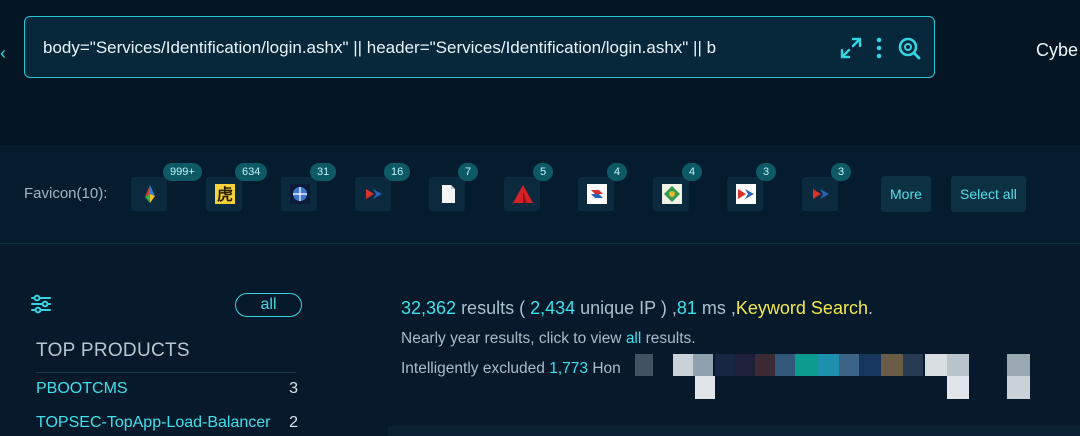  I want to click on excluded-note: Intelligently excluded 1,773 Hon, so click(526, 369).